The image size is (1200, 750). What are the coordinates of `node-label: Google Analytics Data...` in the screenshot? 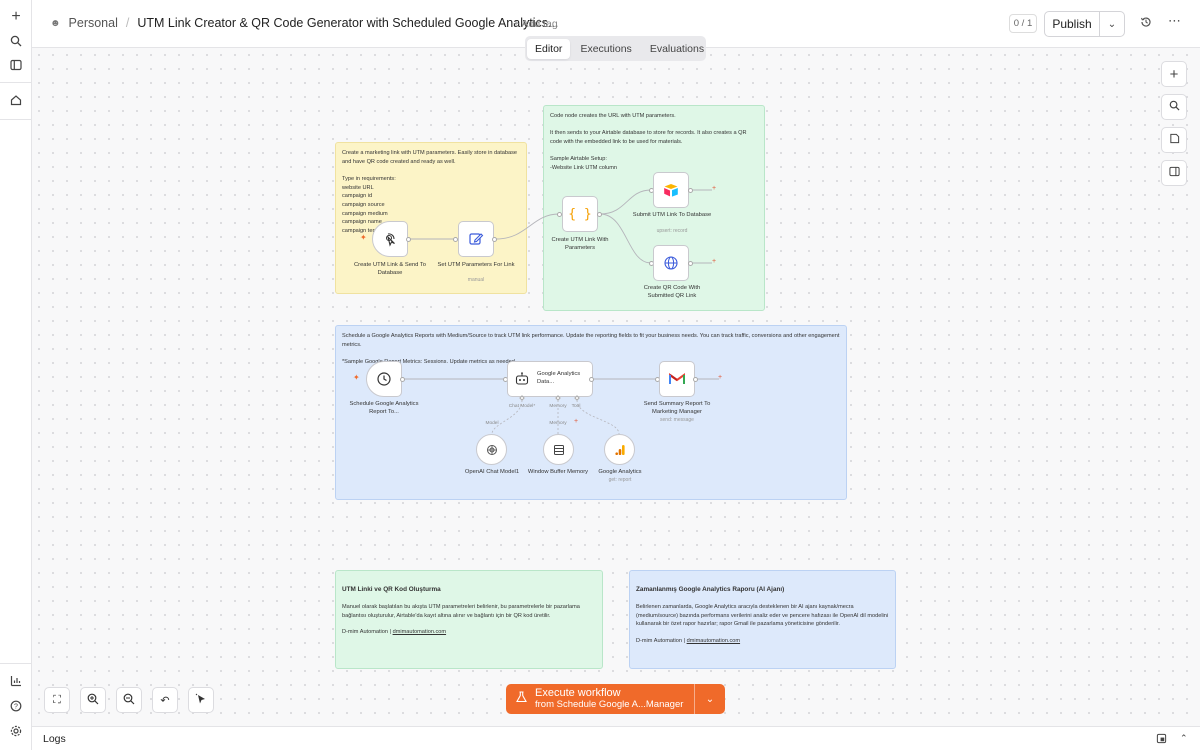 It's located at (559, 378).